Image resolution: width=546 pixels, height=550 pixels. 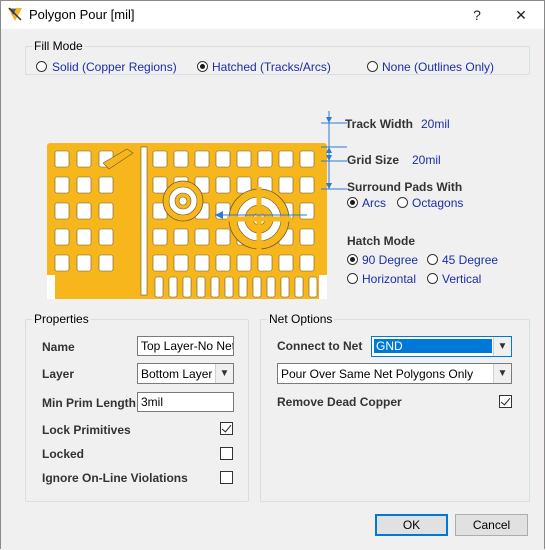 What do you see at coordinates (115, 478) in the screenshot?
I see `ignore-violations-label: Ignore On-Line Violations` at bounding box center [115, 478].